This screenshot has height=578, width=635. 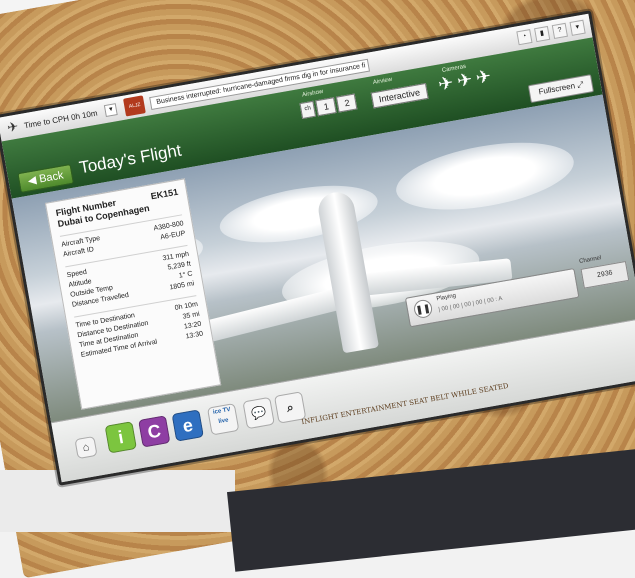 What do you see at coordinates (117, 501) in the screenshot?
I see `seat-area` at bounding box center [117, 501].